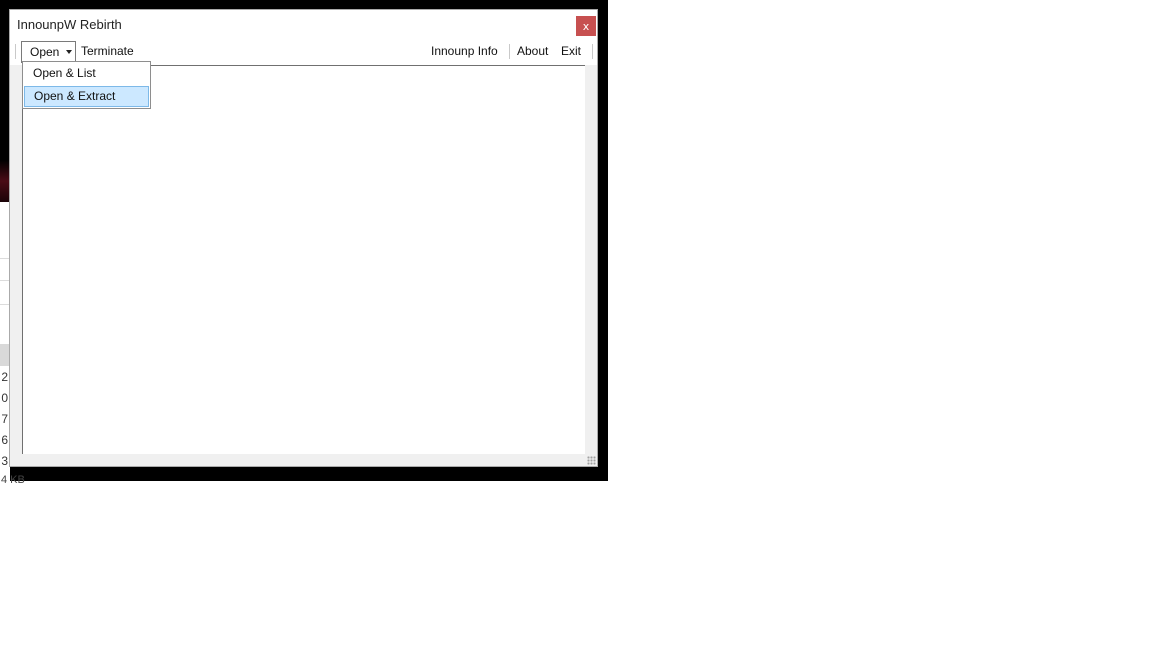 The width and height of the screenshot is (1152, 648). What do you see at coordinates (532, 51) in the screenshot?
I see `menu-about: About` at bounding box center [532, 51].